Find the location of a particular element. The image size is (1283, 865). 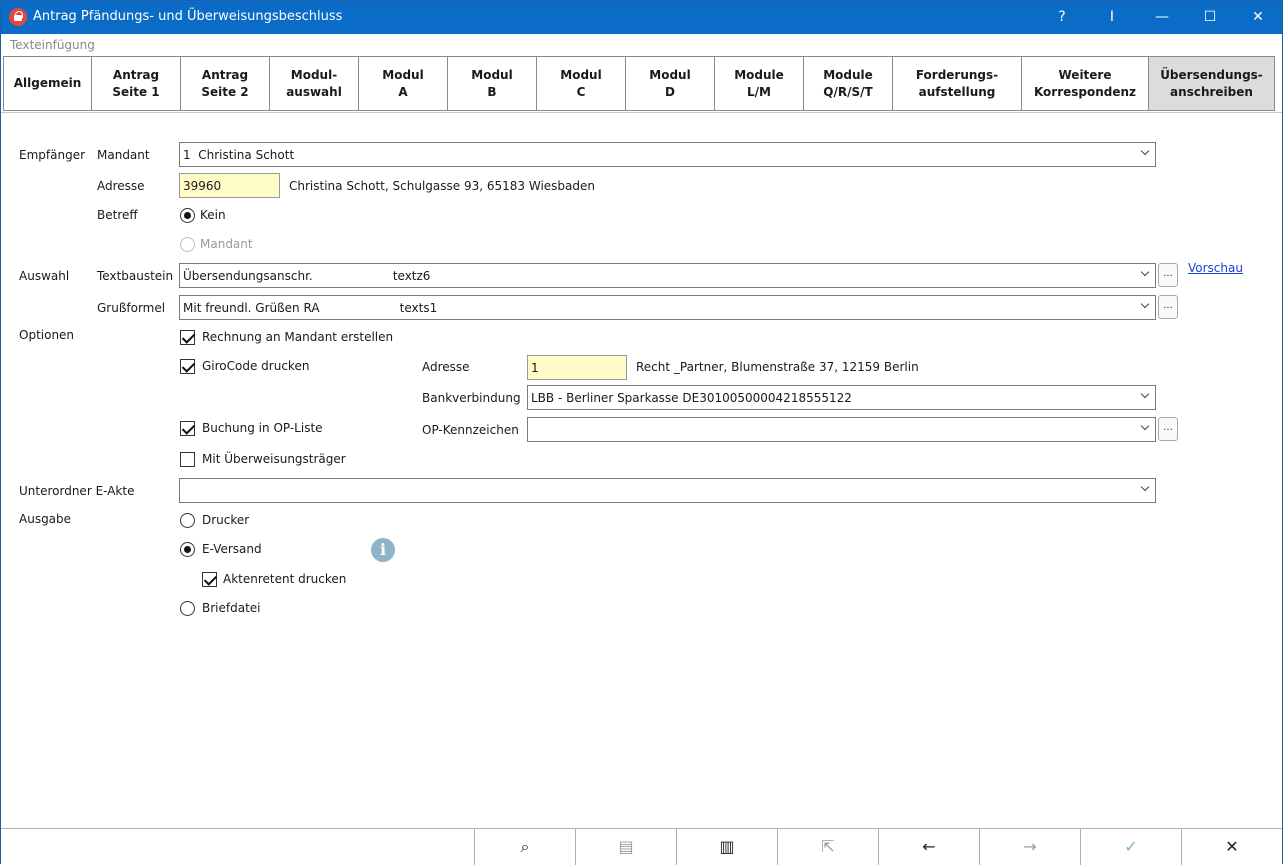

bankverbindung-label: Bankverbindung is located at coordinates (471, 398).